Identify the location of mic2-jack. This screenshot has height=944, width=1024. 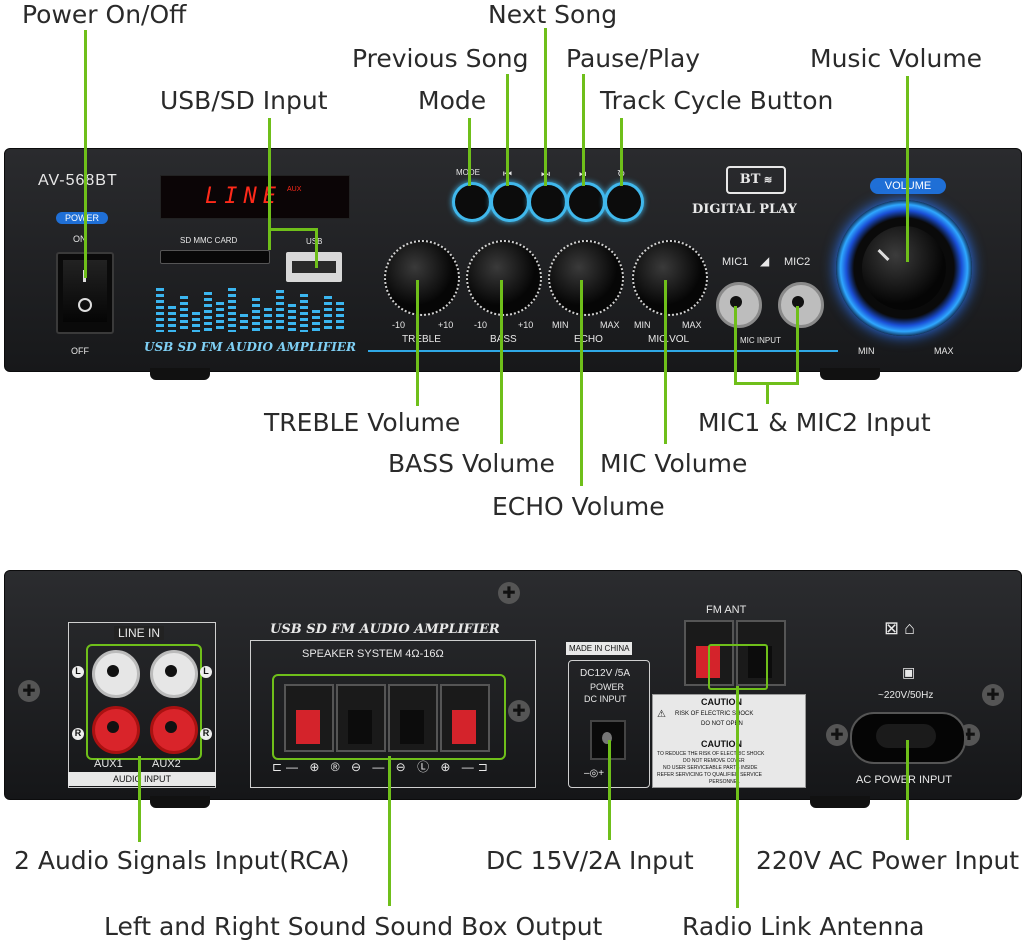
(801, 305).